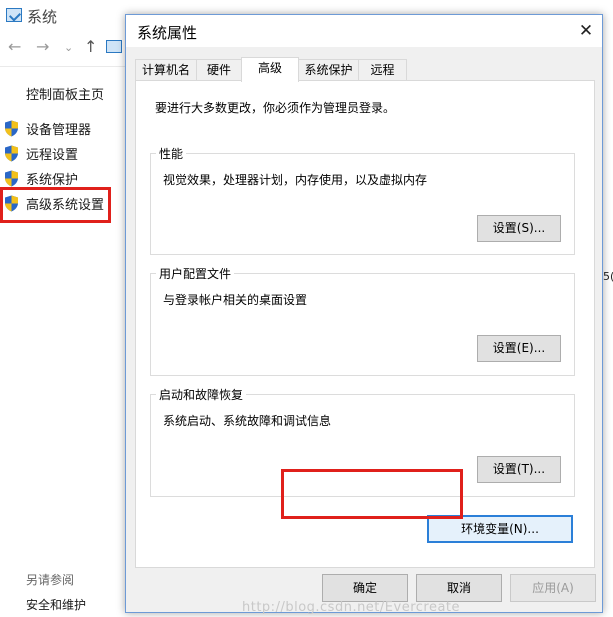 This screenshot has height=617, width=613. What do you see at coordinates (235, 300) in the screenshot?
I see `group-description: 与登录帐户相关的桌面设置` at bounding box center [235, 300].